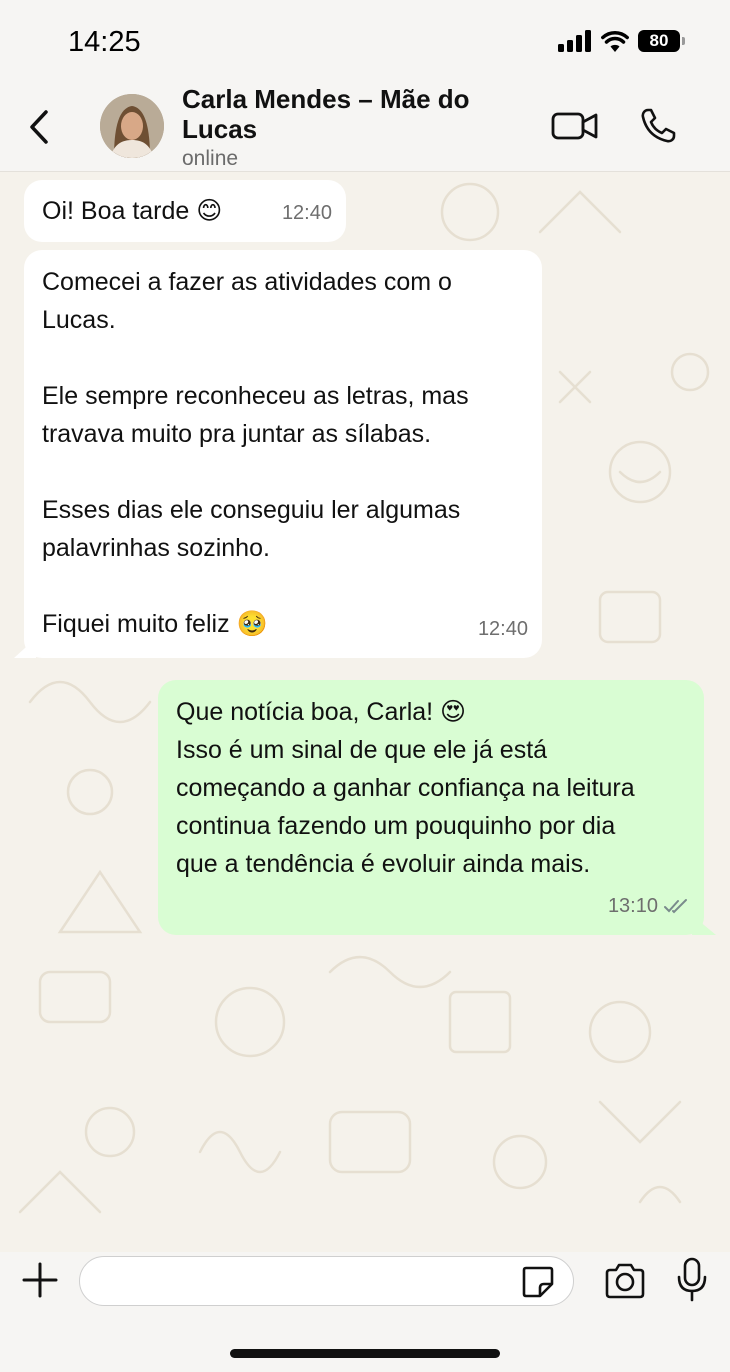 Image resolution: width=730 pixels, height=1372 pixels. Describe the element at coordinates (365, 40) in the screenshot. I see `status-bar: 14:25 80` at that location.